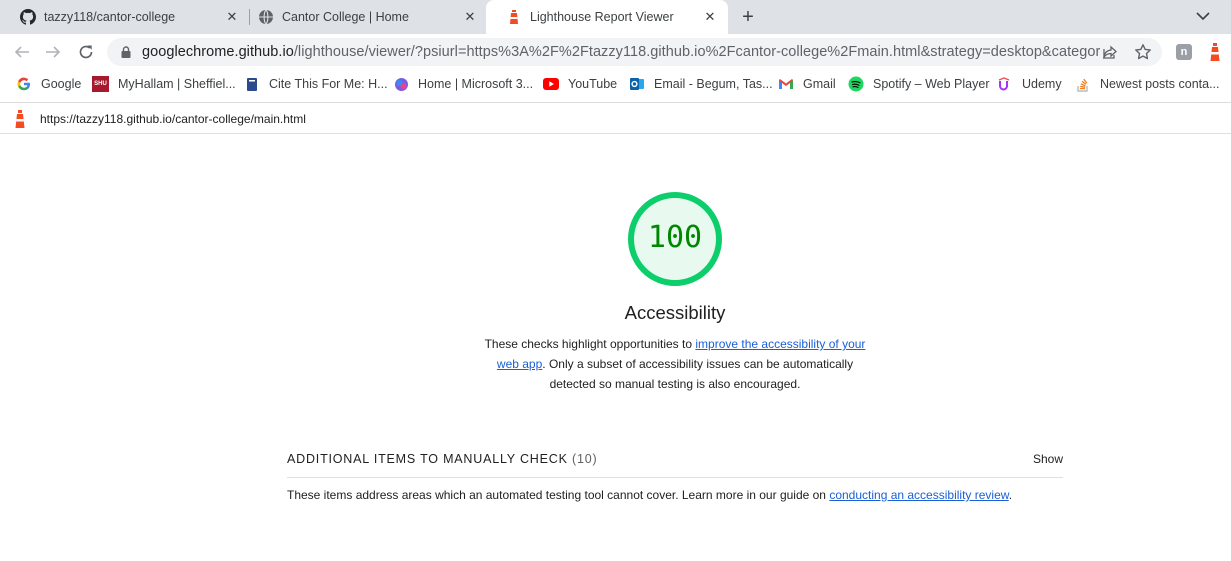 This screenshot has width=1231, height=561. I want to click on tab-title: Lighthouse Report Viewer, so click(602, 17).